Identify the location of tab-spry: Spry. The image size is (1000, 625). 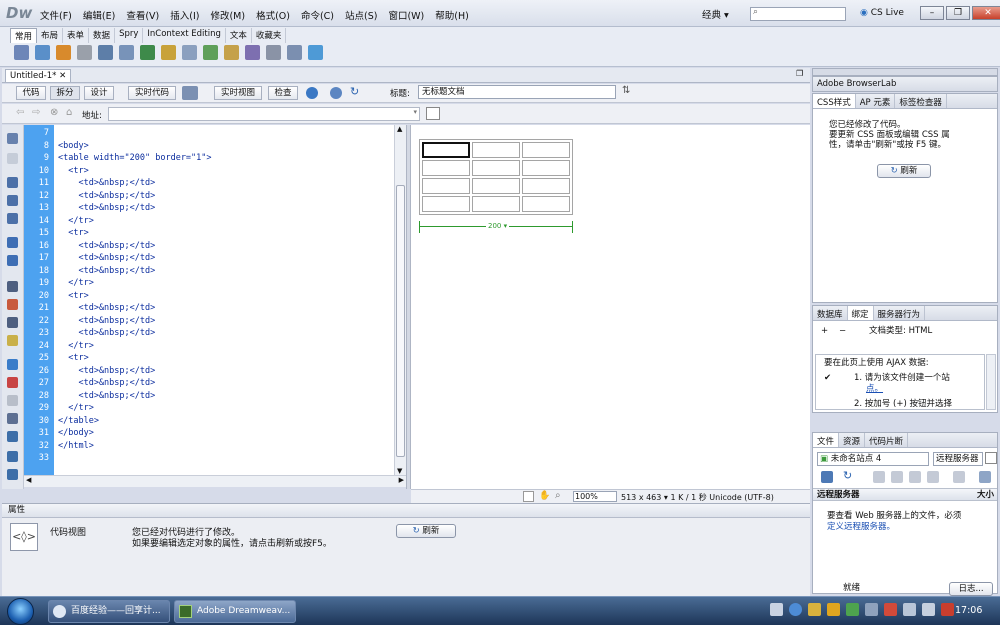
(129, 35).